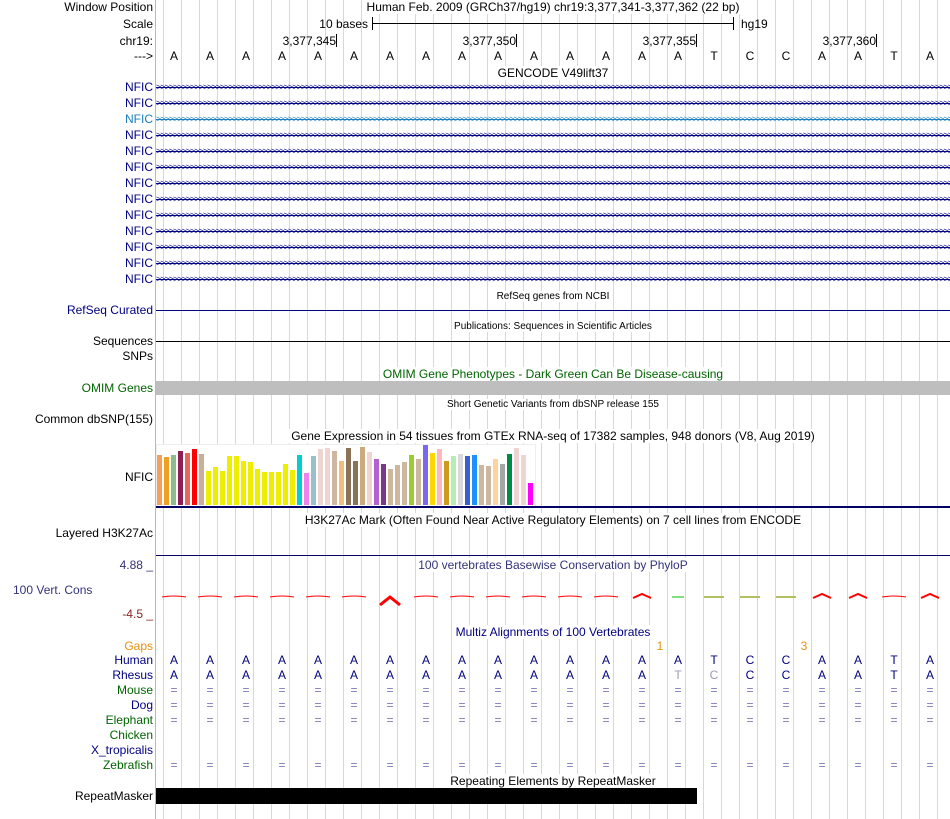 Image resolution: width=950 pixels, height=819 pixels. I want to click on phylop-label: 100 Vert. Cons, so click(52, 590).